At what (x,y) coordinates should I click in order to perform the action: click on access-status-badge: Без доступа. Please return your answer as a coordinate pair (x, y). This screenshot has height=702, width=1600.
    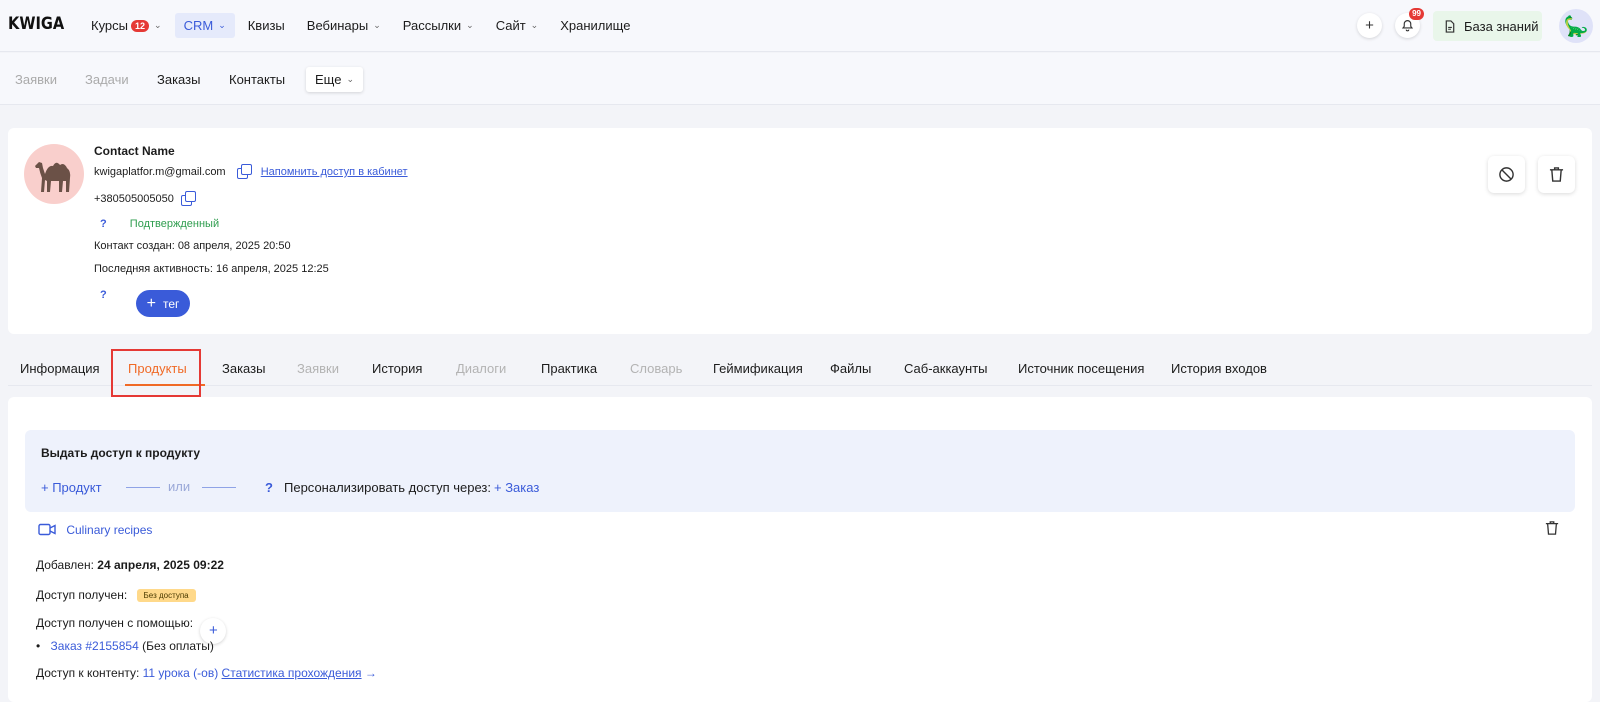
    Looking at the image, I should click on (166, 595).